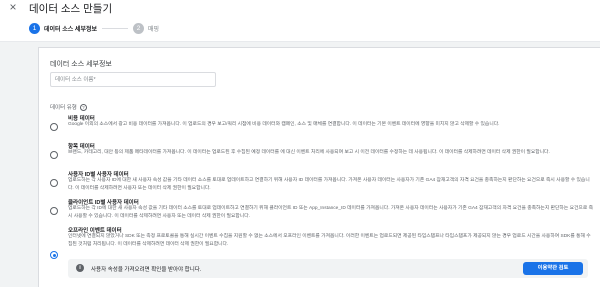  What do you see at coordinates (80, 268) in the screenshot?
I see `info-icon: i` at bounding box center [80, 268].